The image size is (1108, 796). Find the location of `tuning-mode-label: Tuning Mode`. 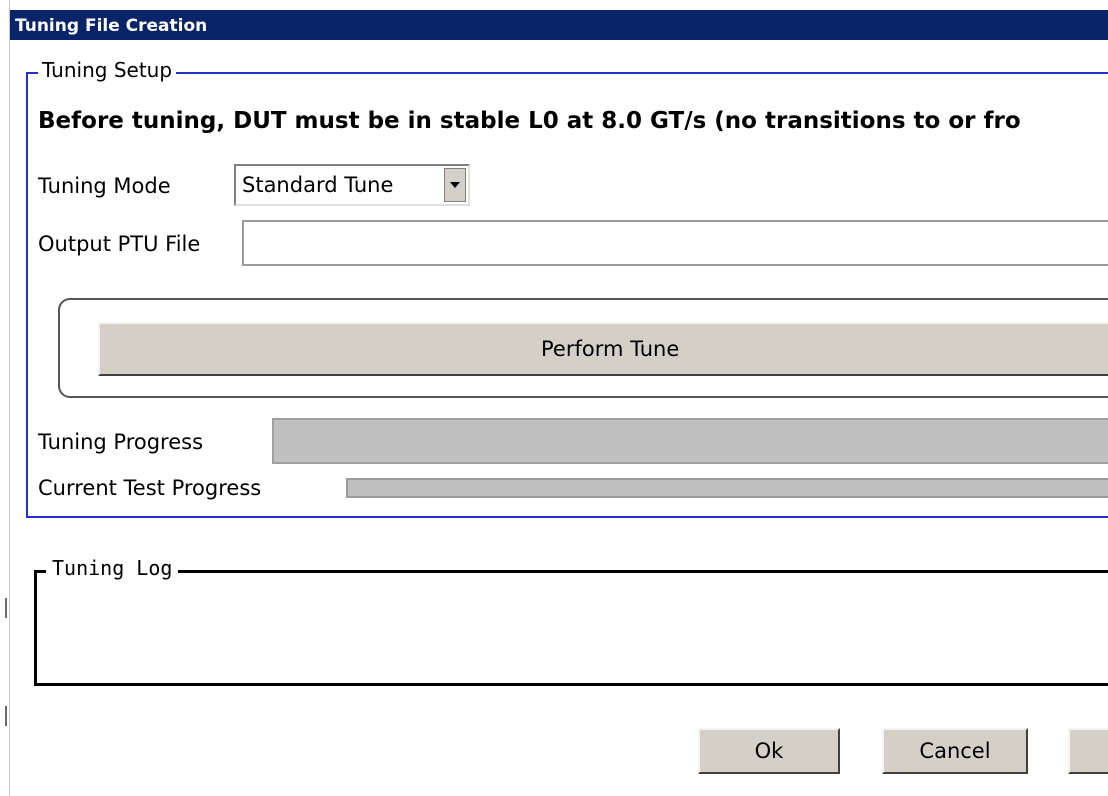

tuning-mode-label: Tuning Mode is located at coordinates (104, 186).